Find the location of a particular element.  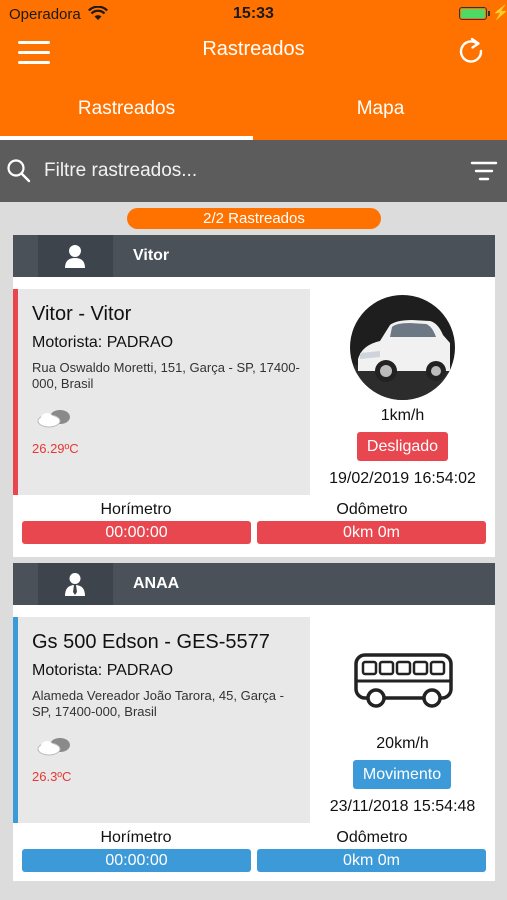

status-badge: Movimento is located at coordinates (402, 774).